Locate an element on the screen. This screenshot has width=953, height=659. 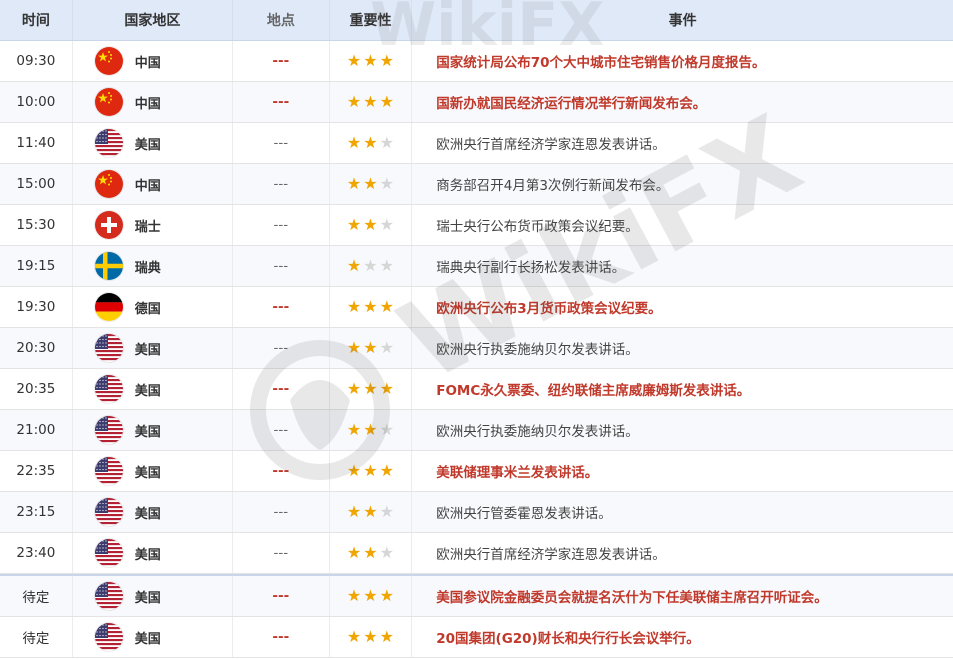
event-description: 国家统计局公布70个大中城市住宅销售价格月度报告。 is located at coordinates (682, 61).